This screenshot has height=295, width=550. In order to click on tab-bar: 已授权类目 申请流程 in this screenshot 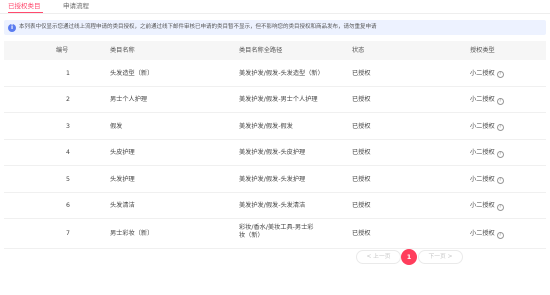, I will do `click(275, 7)`.